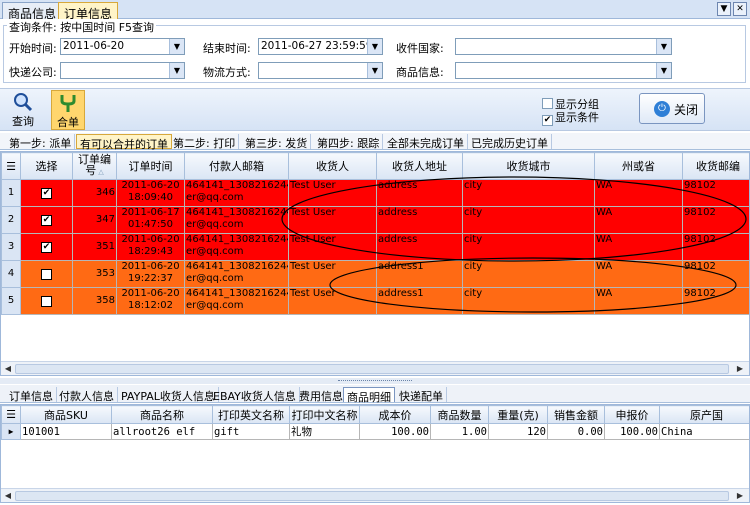 The height and width of the screenshot is (505, 750). I want to click on item-cost: 100.00, so click(395, 431).